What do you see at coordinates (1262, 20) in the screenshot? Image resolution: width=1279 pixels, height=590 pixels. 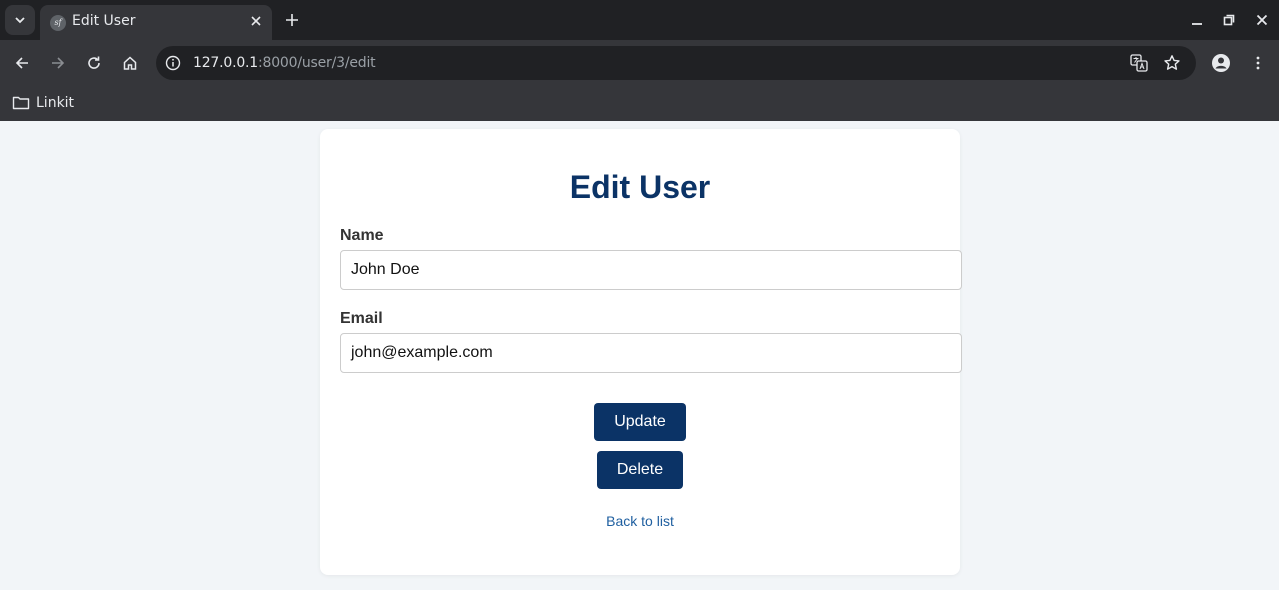 I see `window-close-icon` at bounding box center [1262, 20].